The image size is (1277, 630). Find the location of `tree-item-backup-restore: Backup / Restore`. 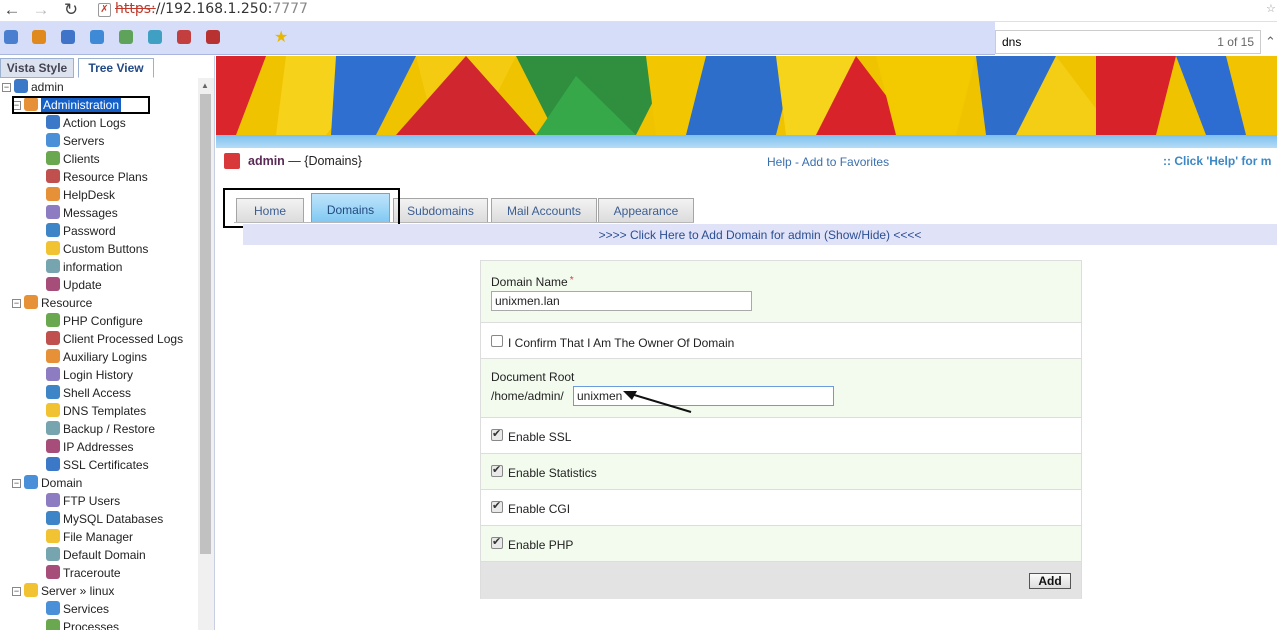

tree-item-backup-restore: Backup / Restore is located at coordinates (100, 430).